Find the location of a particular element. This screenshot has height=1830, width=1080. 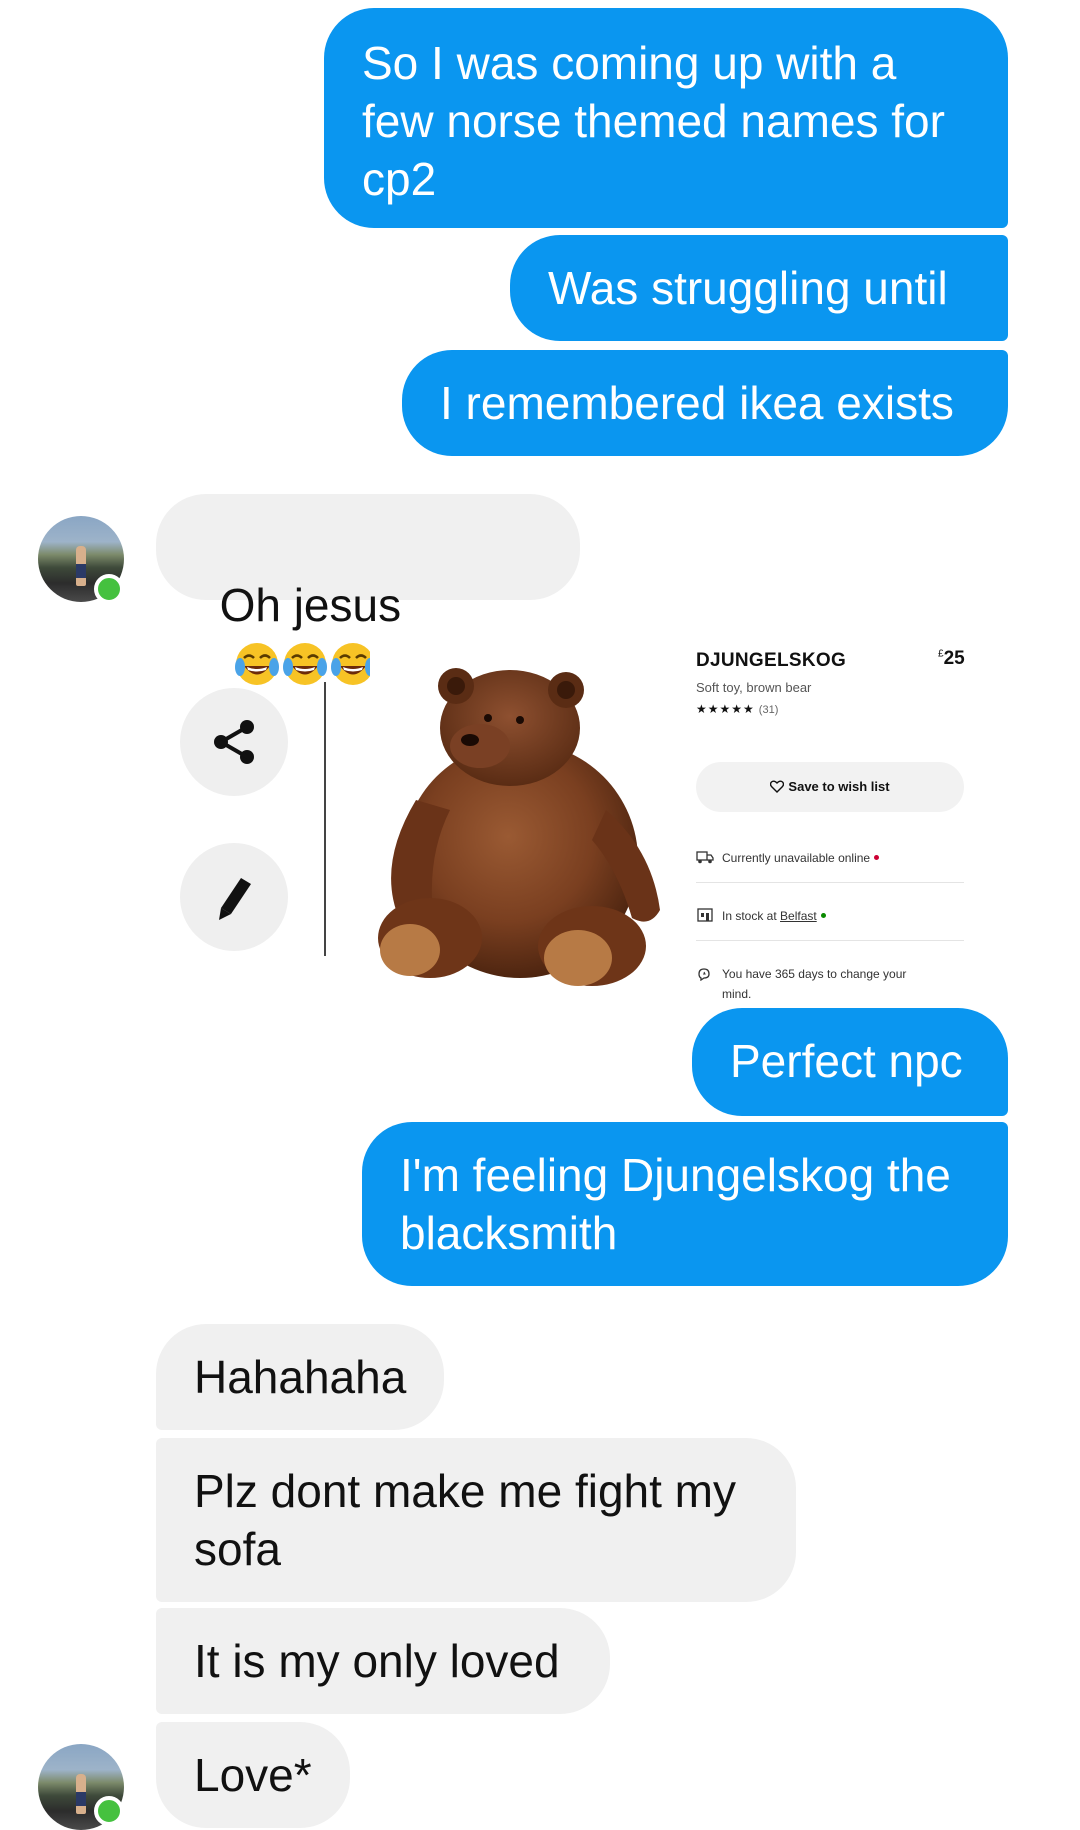

save-to-wish-list-button: Save to wish list is located at coordinates (830, 787).